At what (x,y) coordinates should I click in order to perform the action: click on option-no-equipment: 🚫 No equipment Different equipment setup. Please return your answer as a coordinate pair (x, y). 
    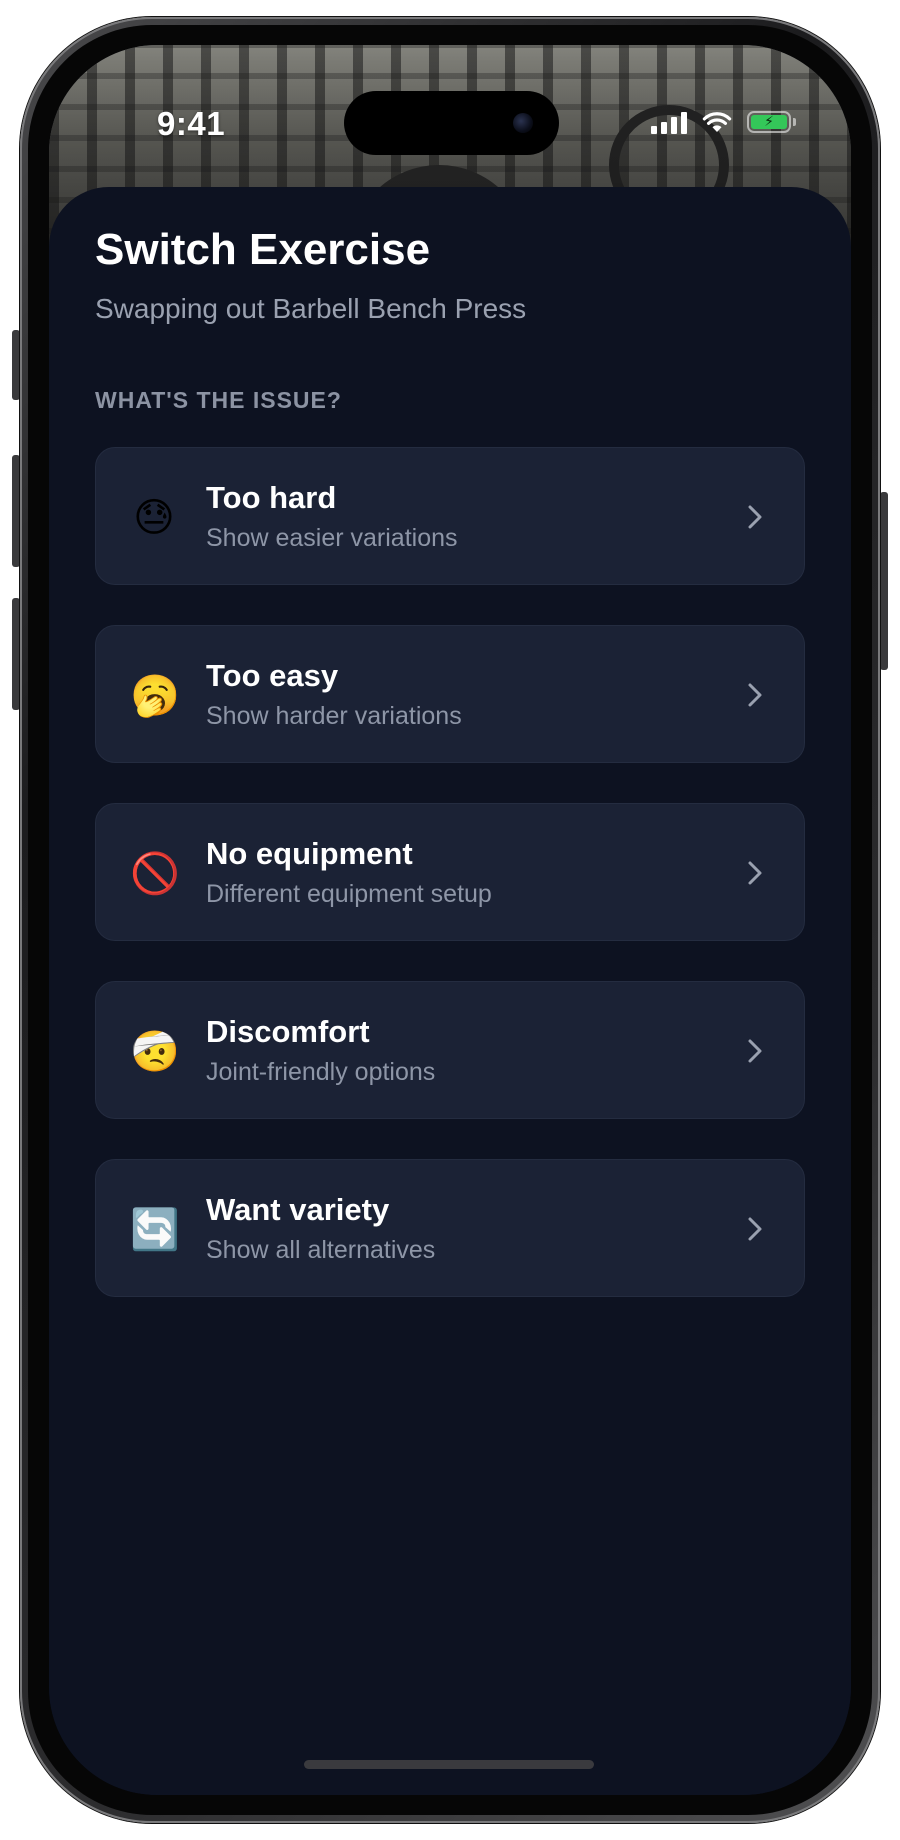
    Looking at the image, I should click on (450, 872).